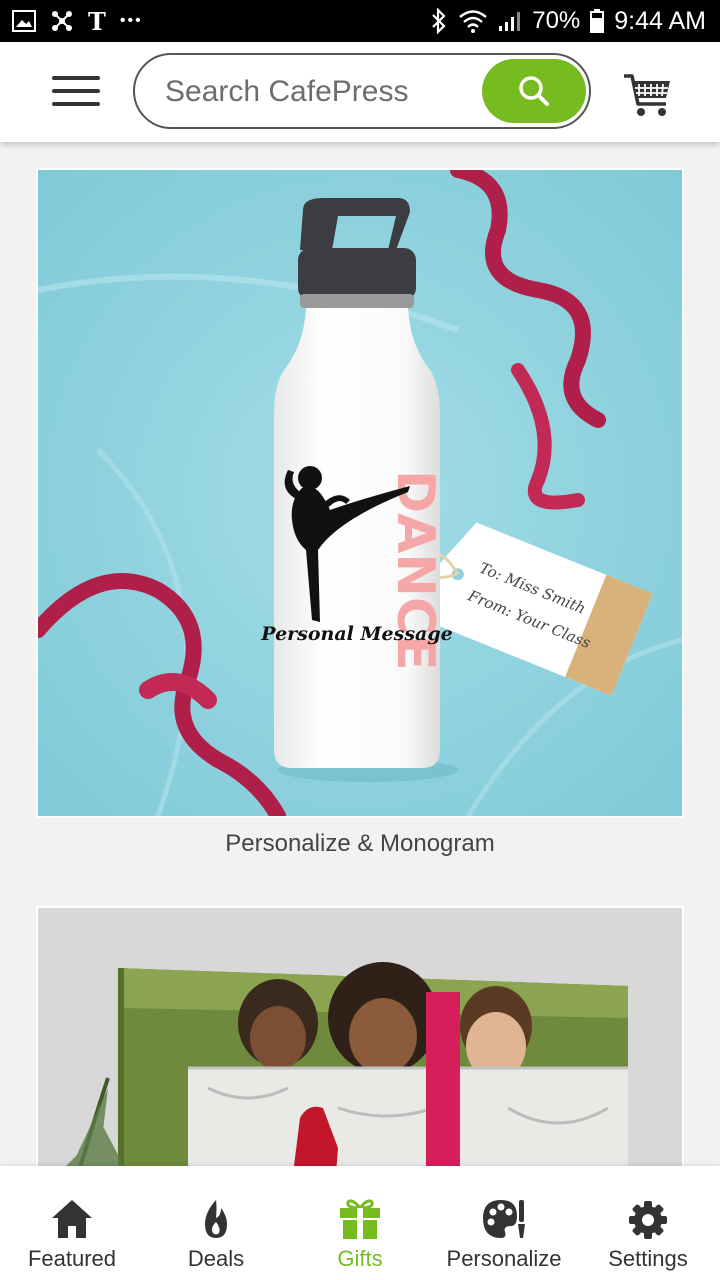 The image size is (720, 1280). I want to click on palette-icon, so click(504, 1219).